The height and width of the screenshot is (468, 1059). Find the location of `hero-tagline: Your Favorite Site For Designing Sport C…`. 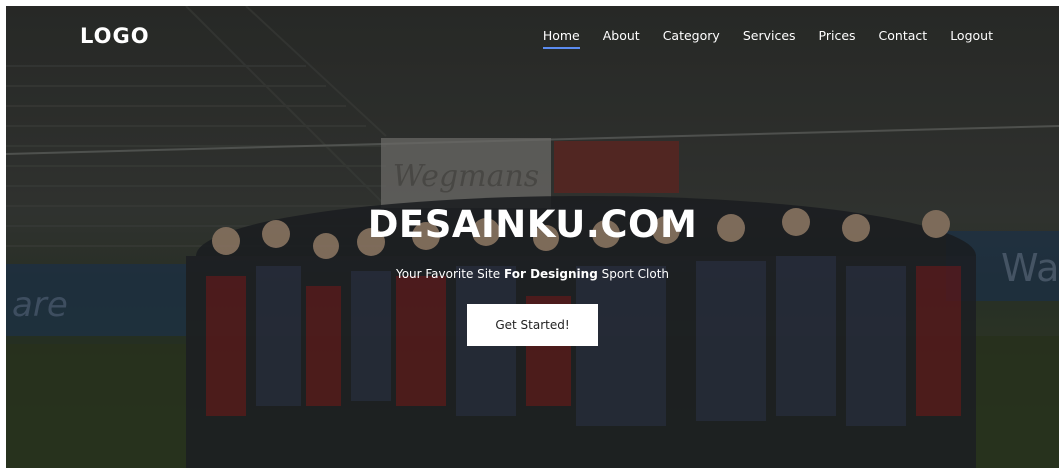

hero-tagline: Your Favorite Site For Designing Sport C… is located at coordinates (532, 274).